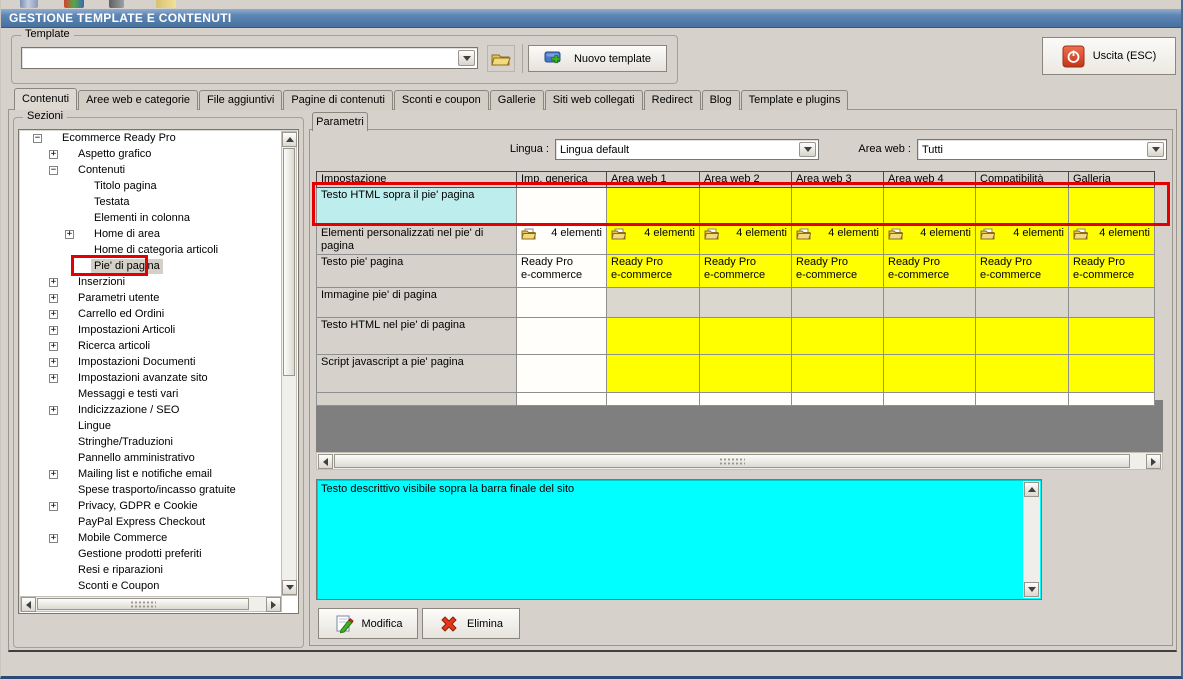 This screenshot has width=1183, height=679. I want to click on tree-vertical-scrollbar, so click(289, 363).